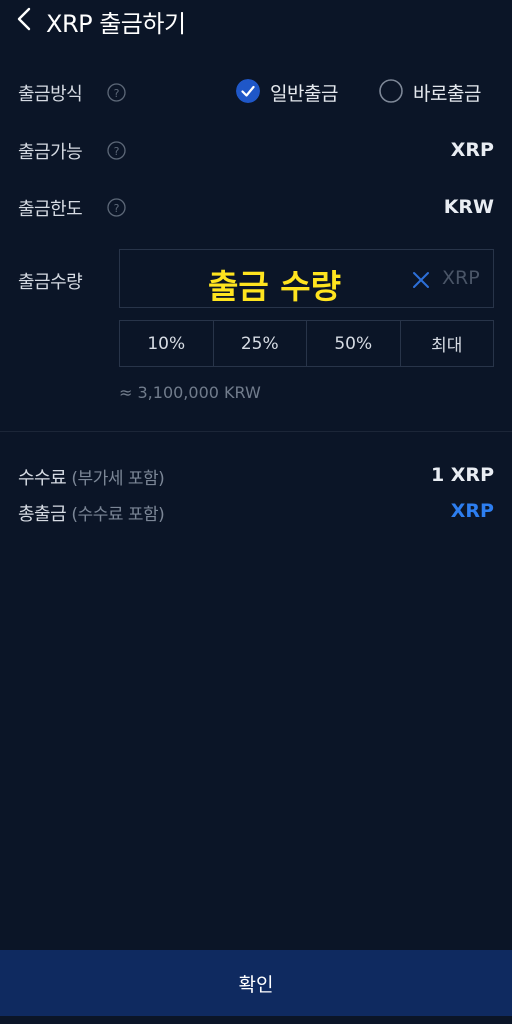  I want to click on fee-sublabel: (부가세 포함), so click(118, 479).